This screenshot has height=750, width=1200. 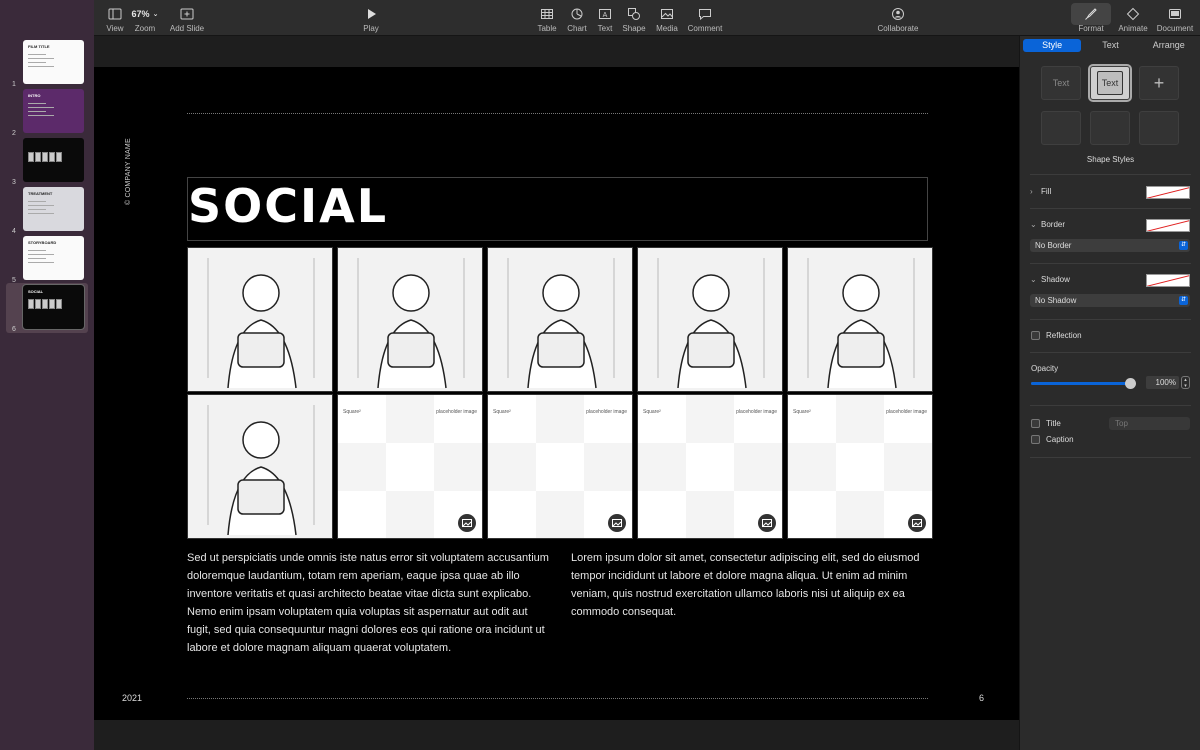 What do you see at coordinates (115, 18) in the screenshot?
I see `view-button: View` at bounding box center [115, 18].